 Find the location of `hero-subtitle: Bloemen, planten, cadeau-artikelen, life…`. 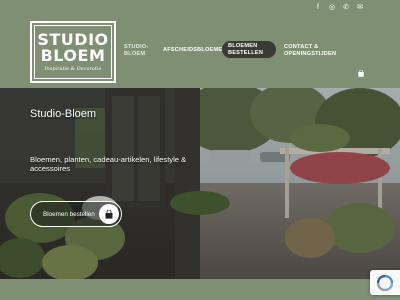

hero-subtitle: Bloemen, planten, cadeau-artikelen, life… is located at coordinates (108, 164).